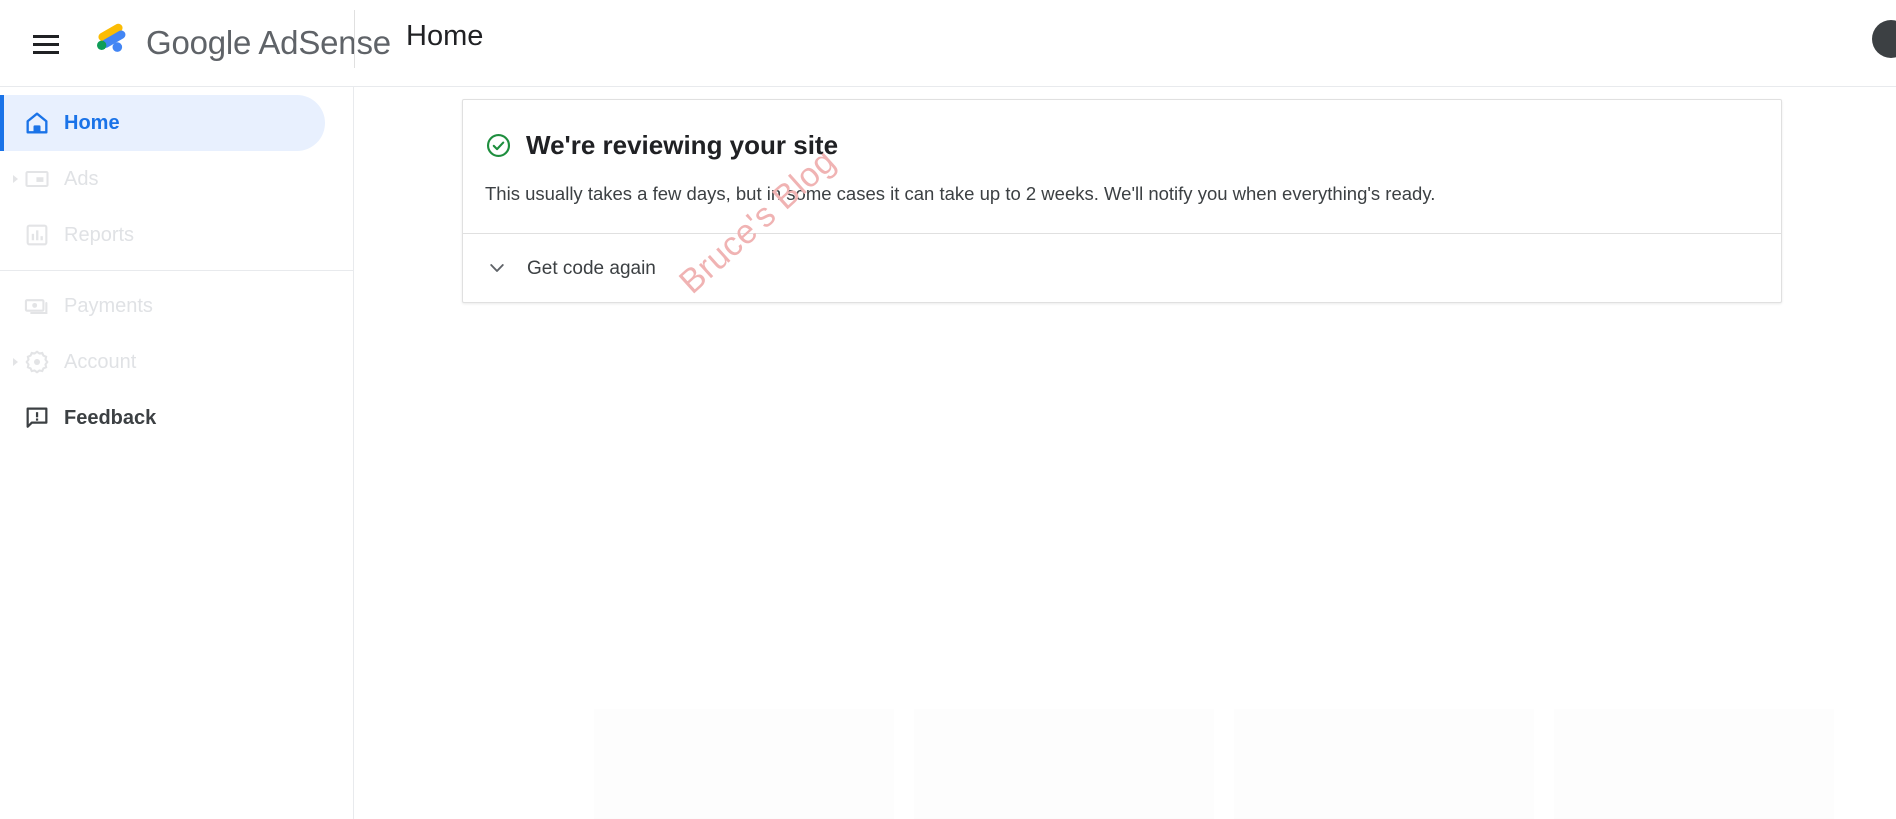 The height and width of the screenshot is (819, 1896). I want to click on sidebar-item-reports: Reports, so click(176, 235).